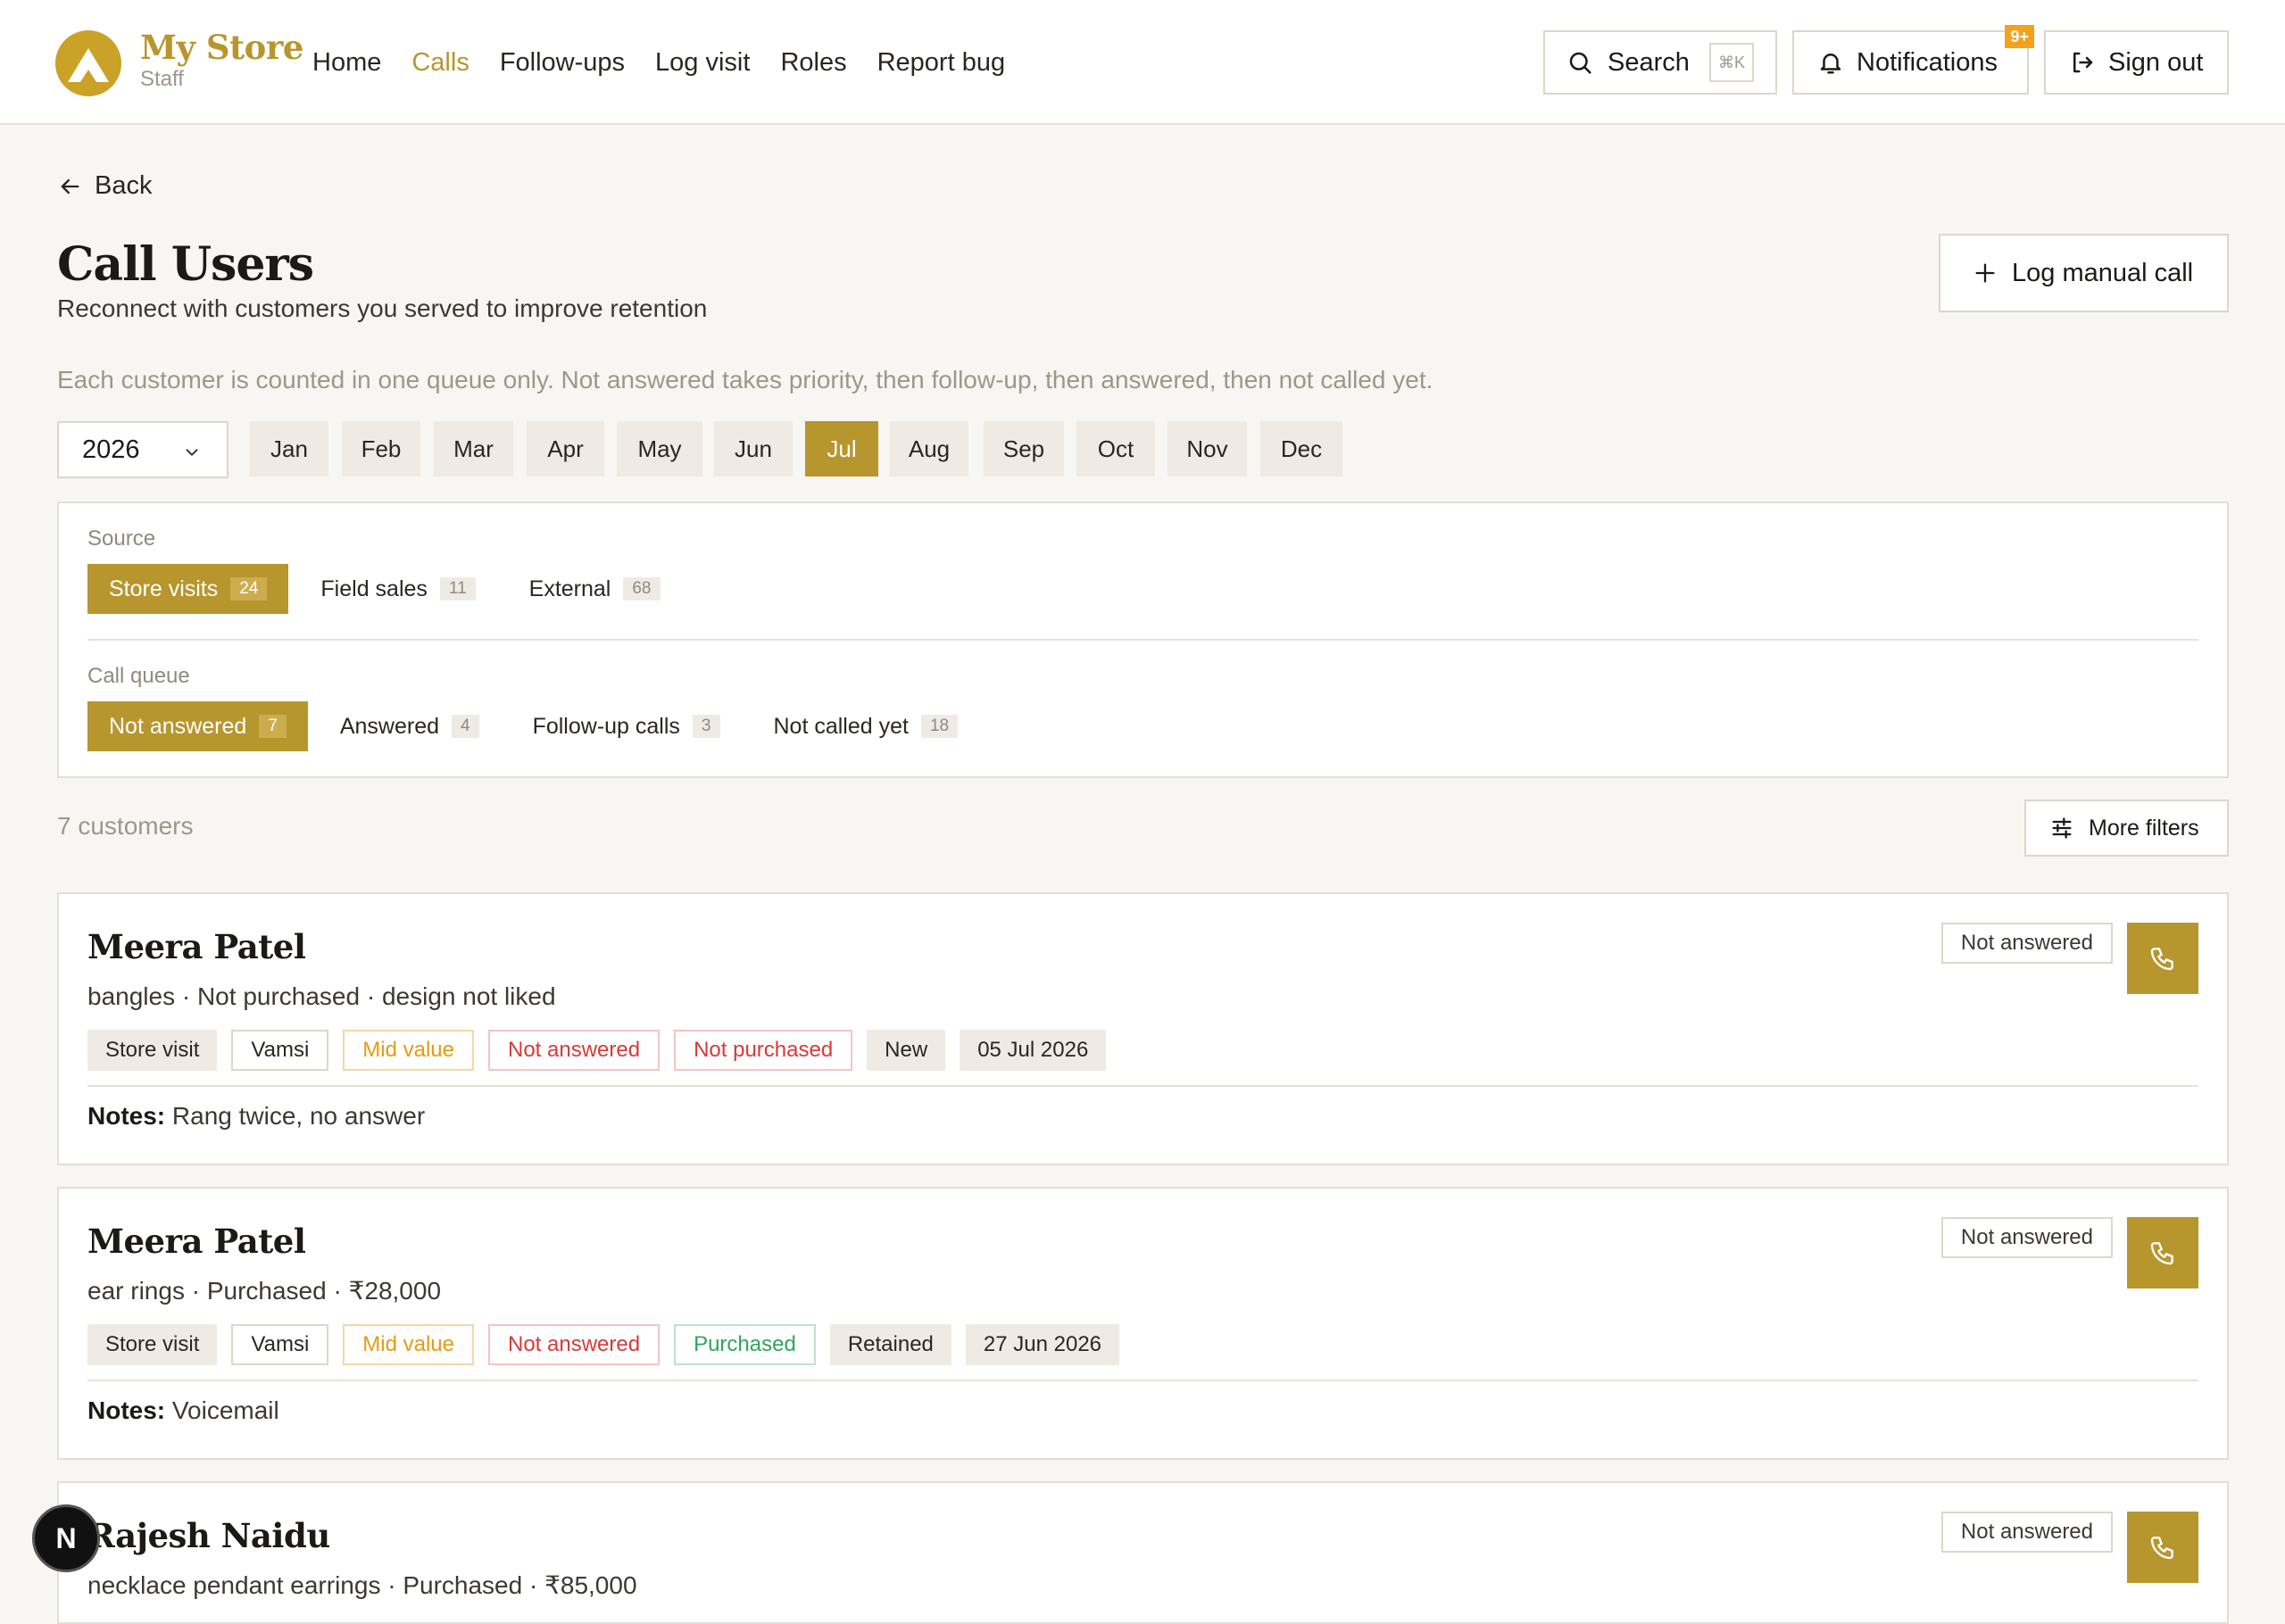 This screenshot has width=2285, height=1624. What do you see at coordinates (890, 1344) in the screenshot?
I see `tag-customer-type: Retained` at bounding box center [890, 1344].